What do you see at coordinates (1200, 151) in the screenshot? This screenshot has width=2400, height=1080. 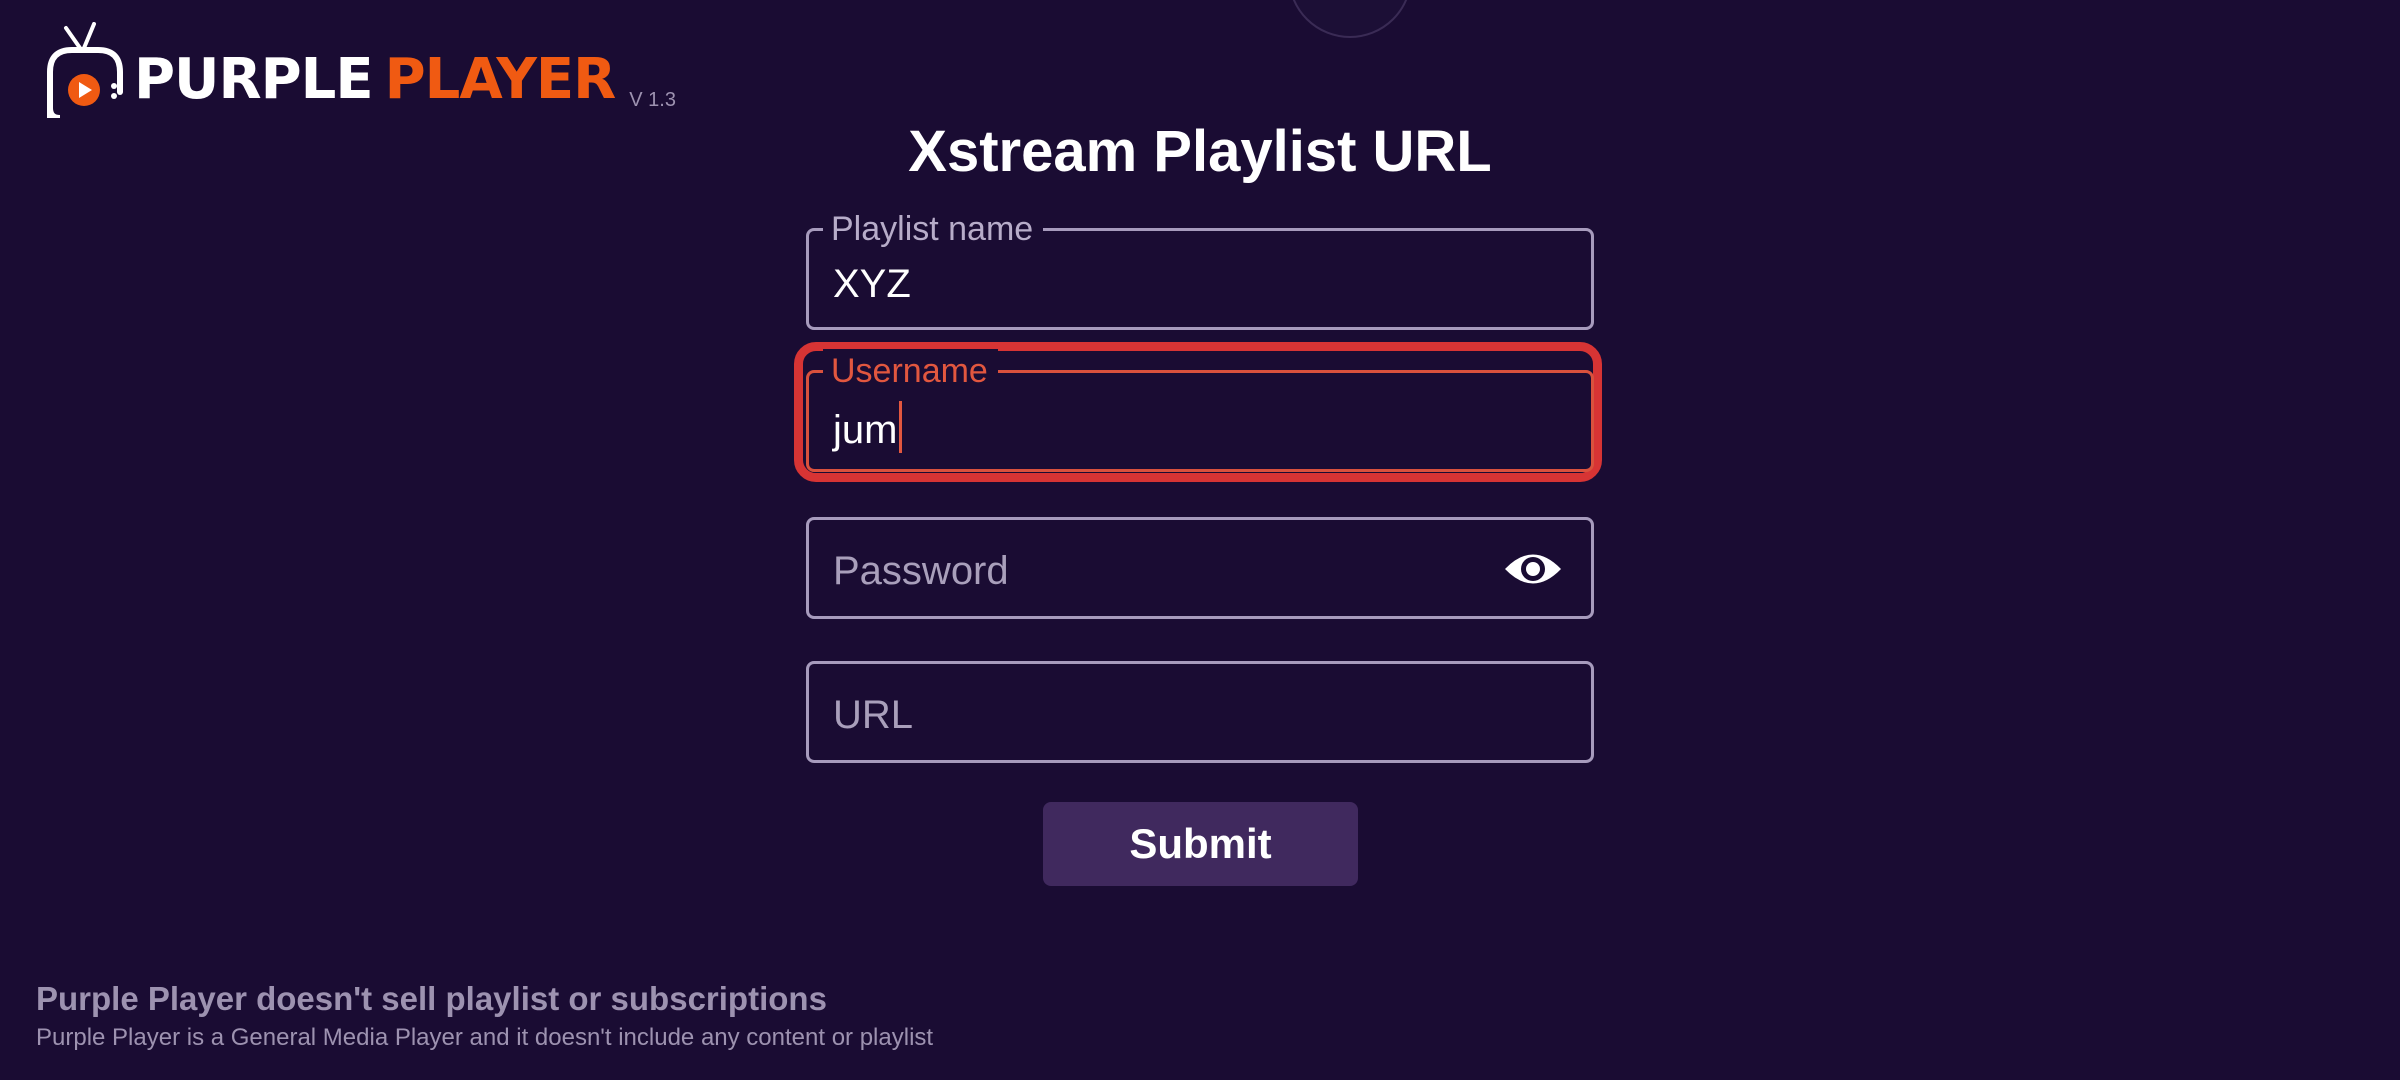 I see `page-title: Xstream Playlist URL` at bounding box center [1200, 151].